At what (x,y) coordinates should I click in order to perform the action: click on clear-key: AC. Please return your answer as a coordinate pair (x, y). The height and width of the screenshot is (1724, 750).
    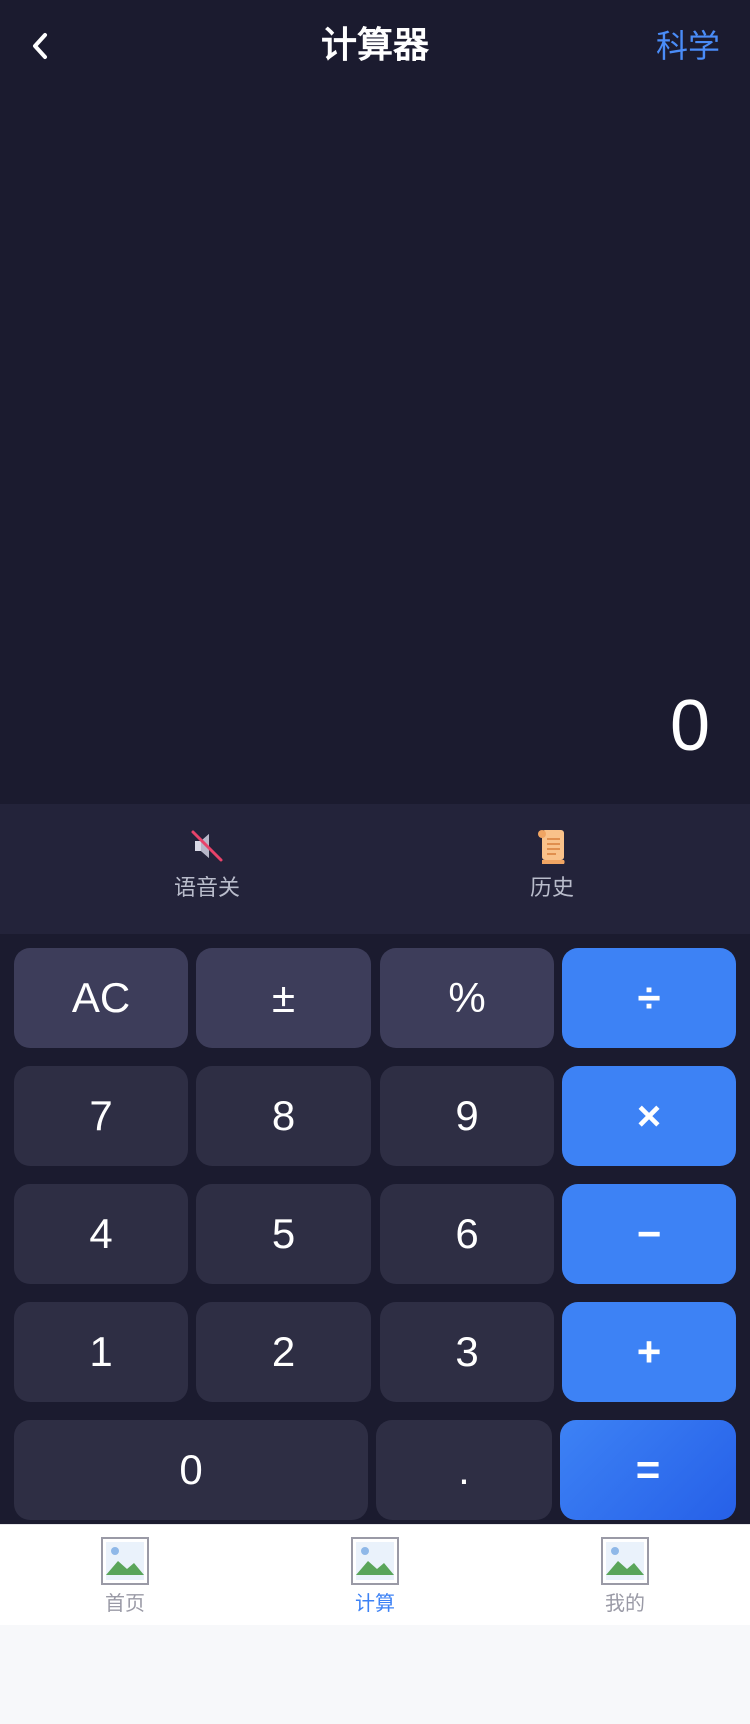
    Looking at the image, I should click on (101, 998).